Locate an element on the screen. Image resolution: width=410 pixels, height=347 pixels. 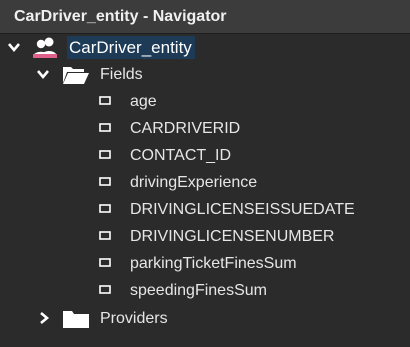
fields-label: Fields is located at coordinates (121, 75).